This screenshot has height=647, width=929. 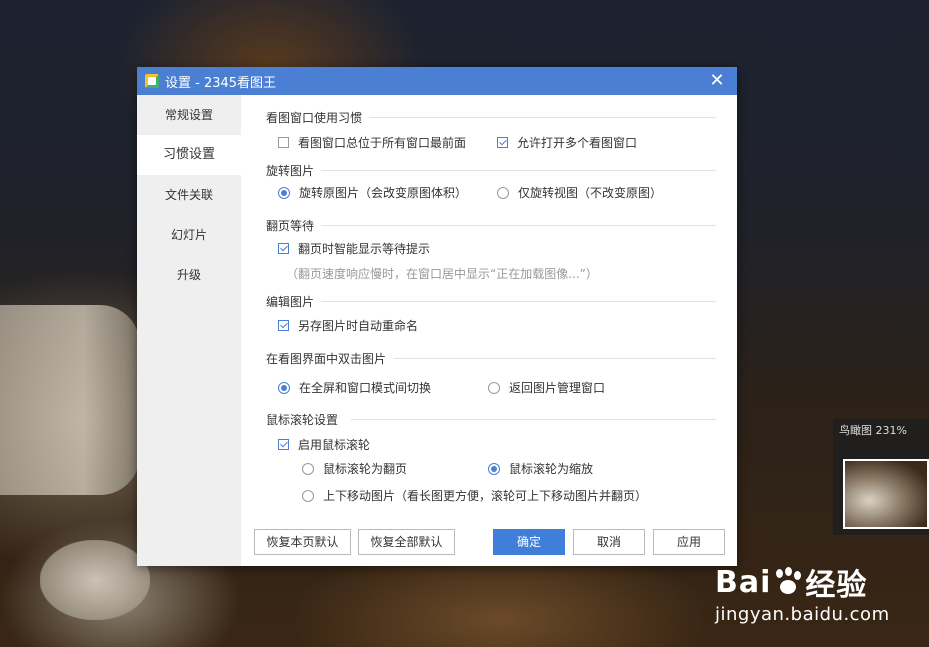 What do you see at coordinates (372, 142) in the screenshot?
I see `always-on-top-checkbox: 看图窗口总位于所有窗口最前面` at bounding box center [372, 142].